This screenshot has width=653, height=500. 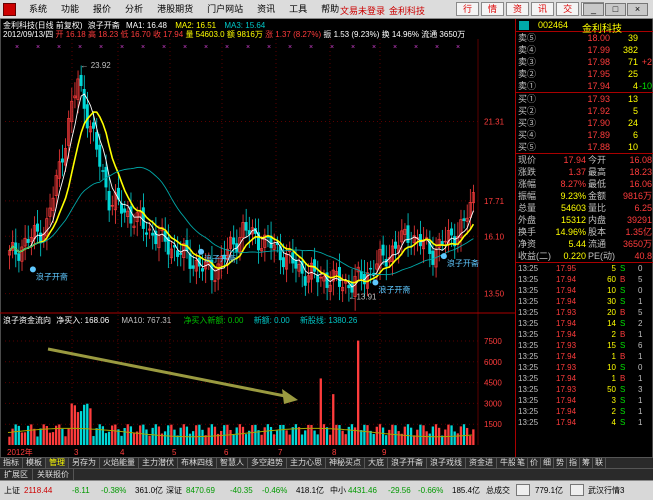 What do you see at coordinates (586, 463) in the screenshot?
I see `right-panel-tab: 筹` at bounding box center [586, 463].